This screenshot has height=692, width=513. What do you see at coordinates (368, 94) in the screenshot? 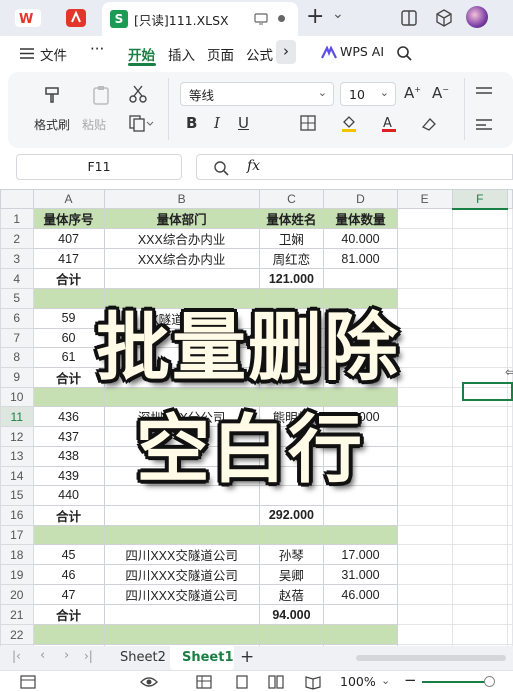
I see `font-size-select: 10 ⌄` at bounding box center [368, 94].